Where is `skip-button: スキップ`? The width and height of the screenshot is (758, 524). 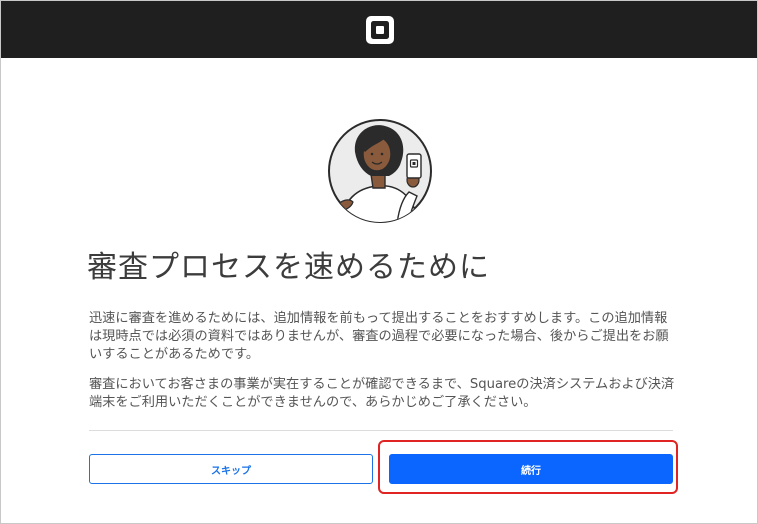 skip-button: スキップ is located at coordinates (231, 469).